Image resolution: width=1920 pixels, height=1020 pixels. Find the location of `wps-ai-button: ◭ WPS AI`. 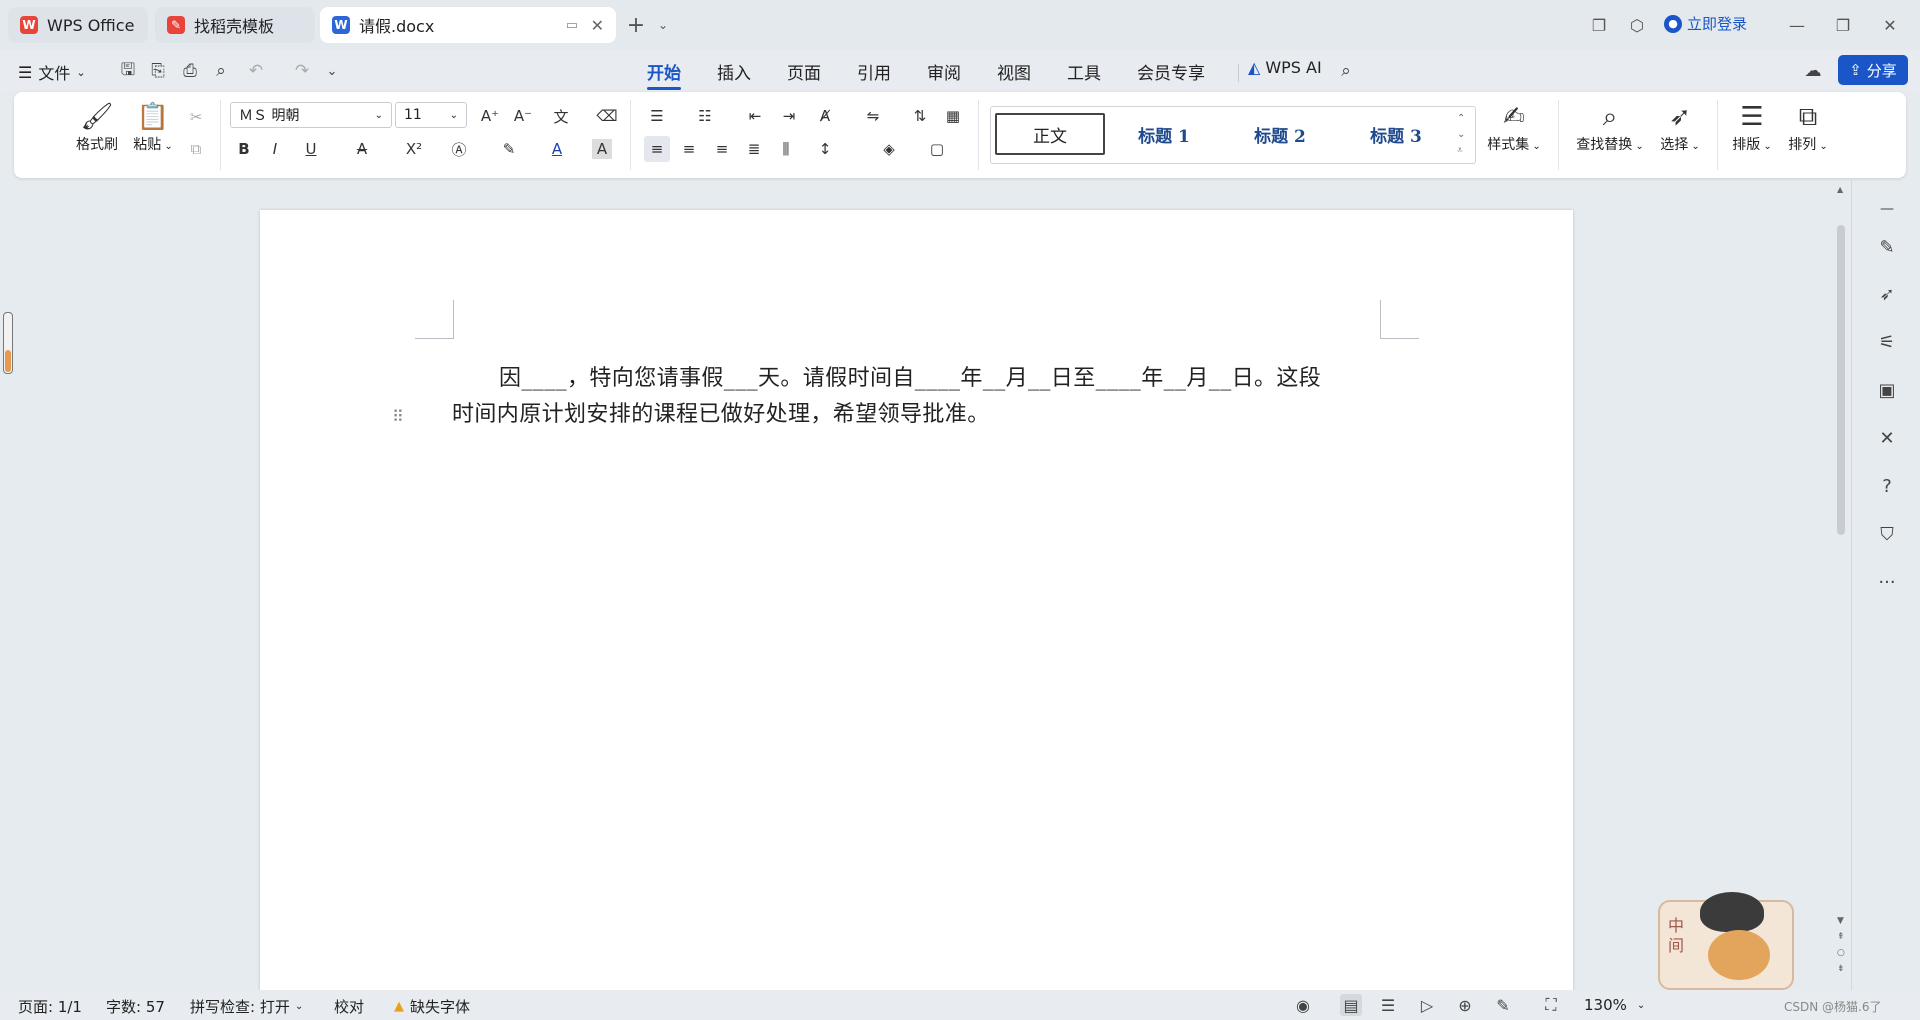

wps-ai-button: ◭ WPS AI is located at coordinates (1285, 67).